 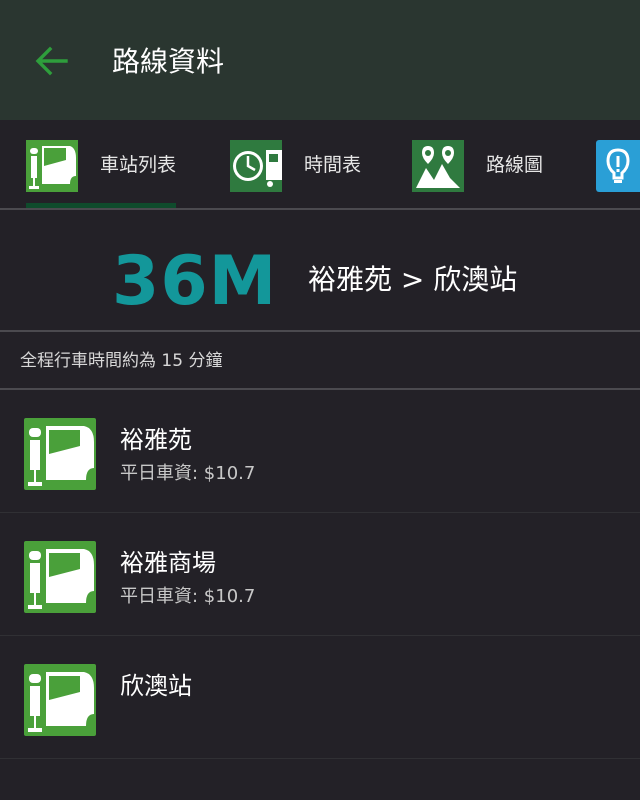 I want to click on page-title: 路線資料, so click(x=168, y=61).